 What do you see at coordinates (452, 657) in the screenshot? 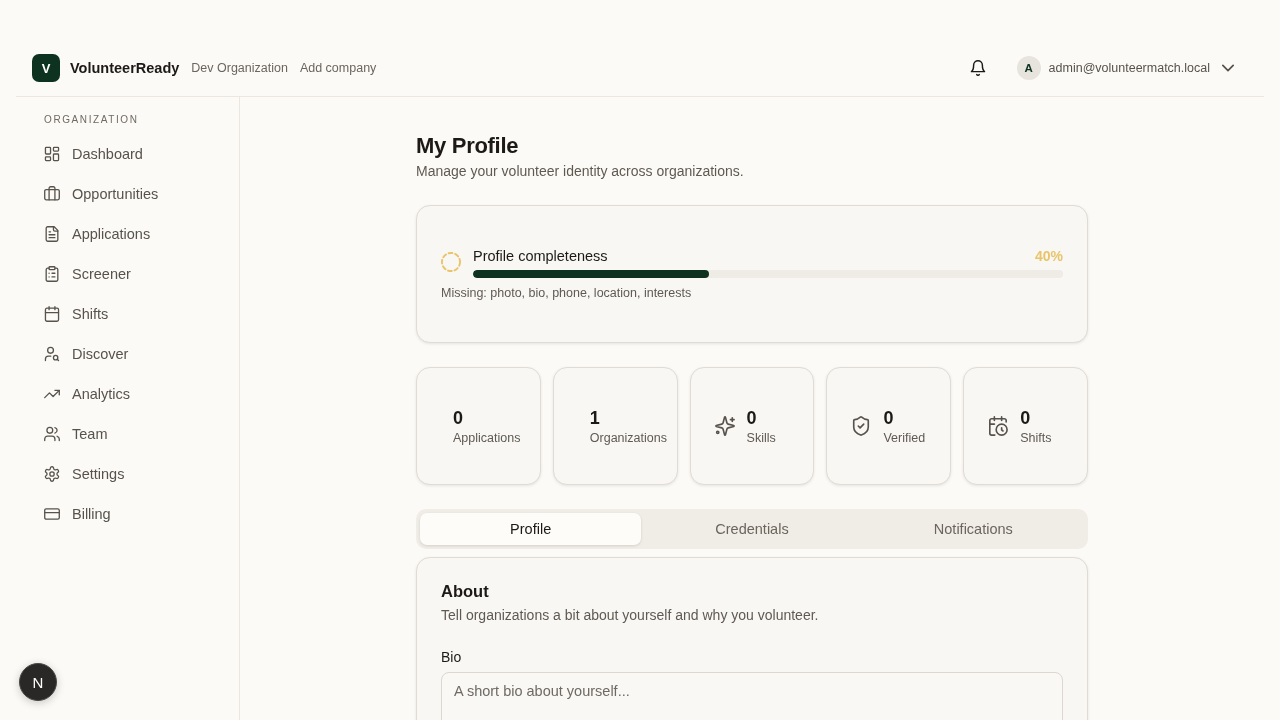
I see `field-label: Bio` at bounding box center [452, 657].